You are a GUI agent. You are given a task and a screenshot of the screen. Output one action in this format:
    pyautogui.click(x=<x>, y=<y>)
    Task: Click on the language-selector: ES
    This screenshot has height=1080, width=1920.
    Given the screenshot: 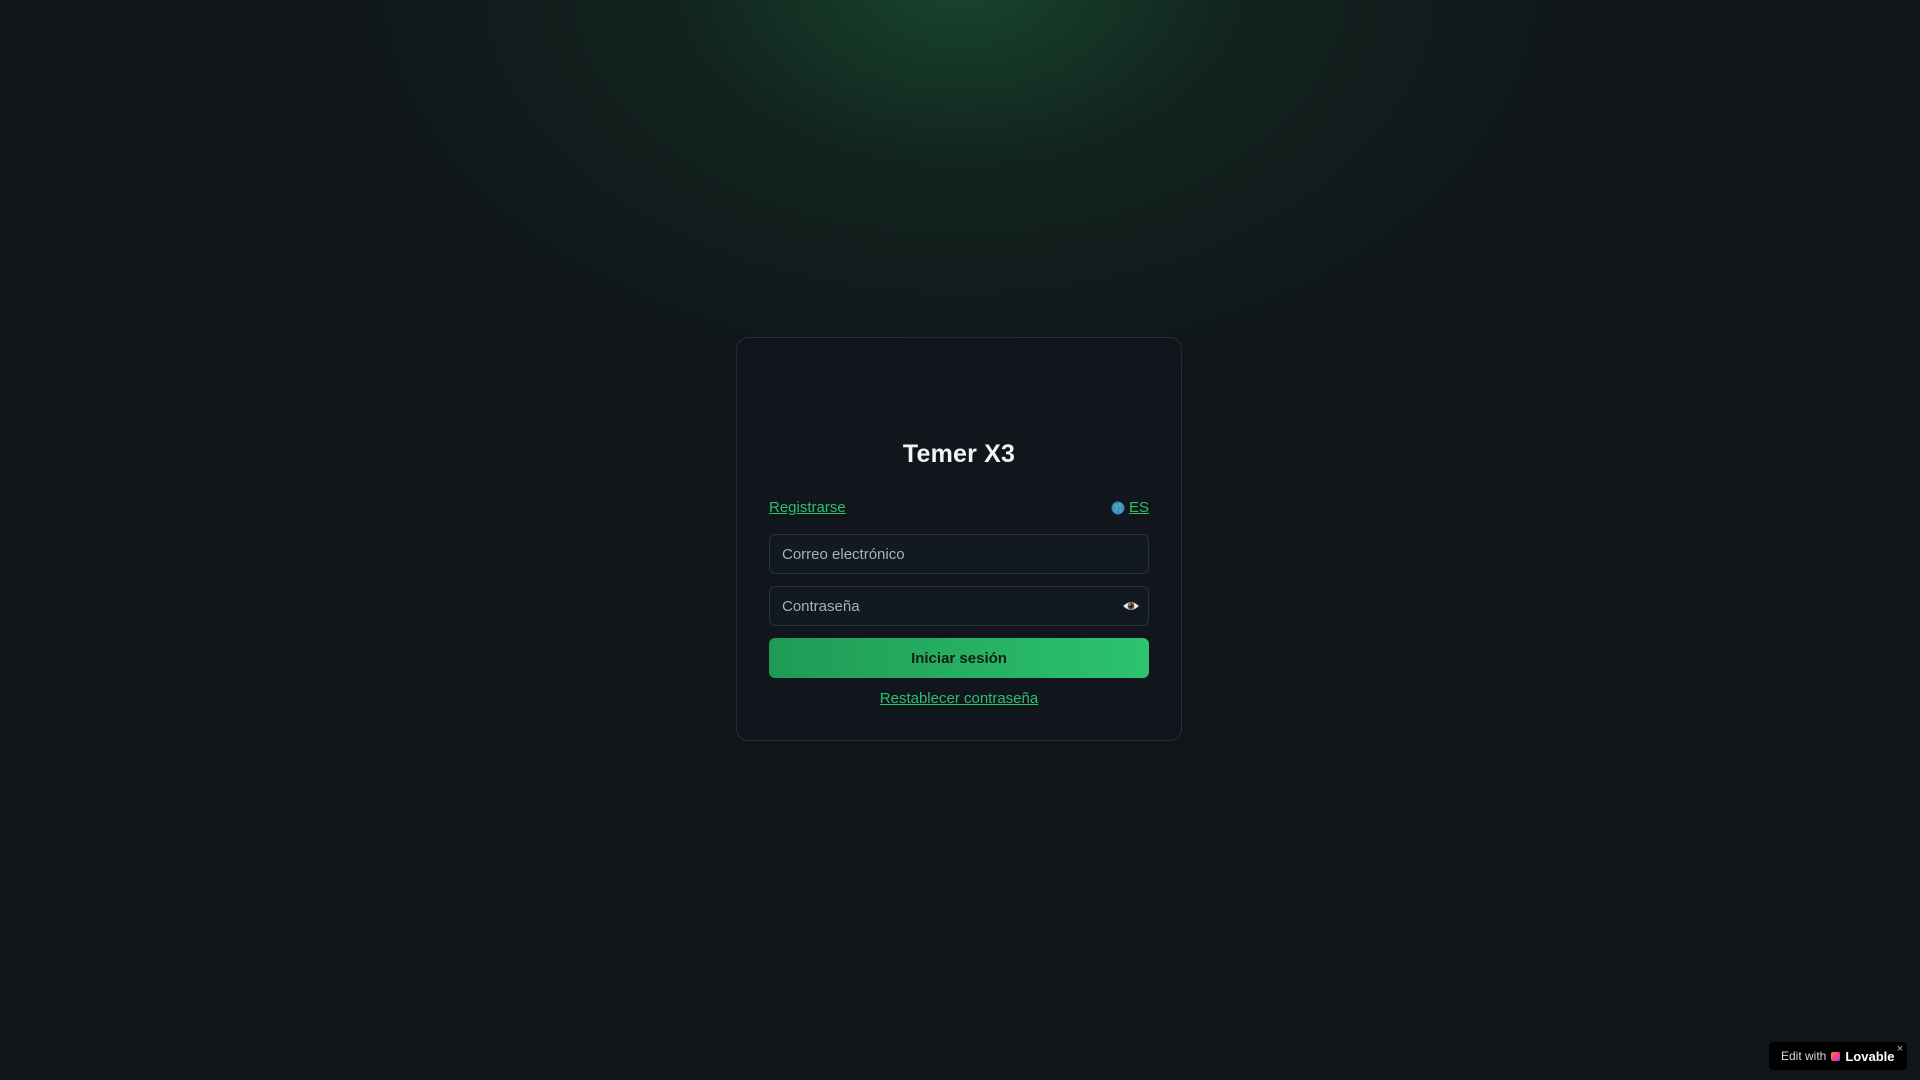 What is the action you would take?
    pyautogui.click(x=1130, y=507)
    